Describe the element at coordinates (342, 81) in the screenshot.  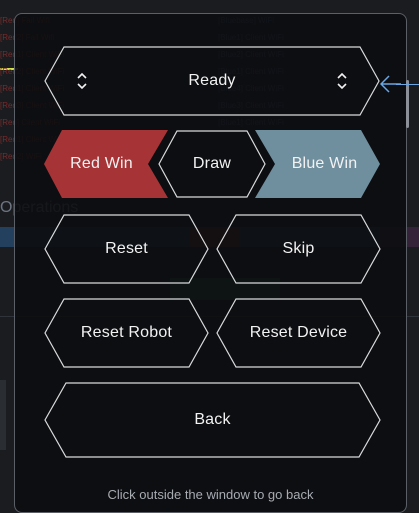
I see `select-updown-icon-right` at that location.